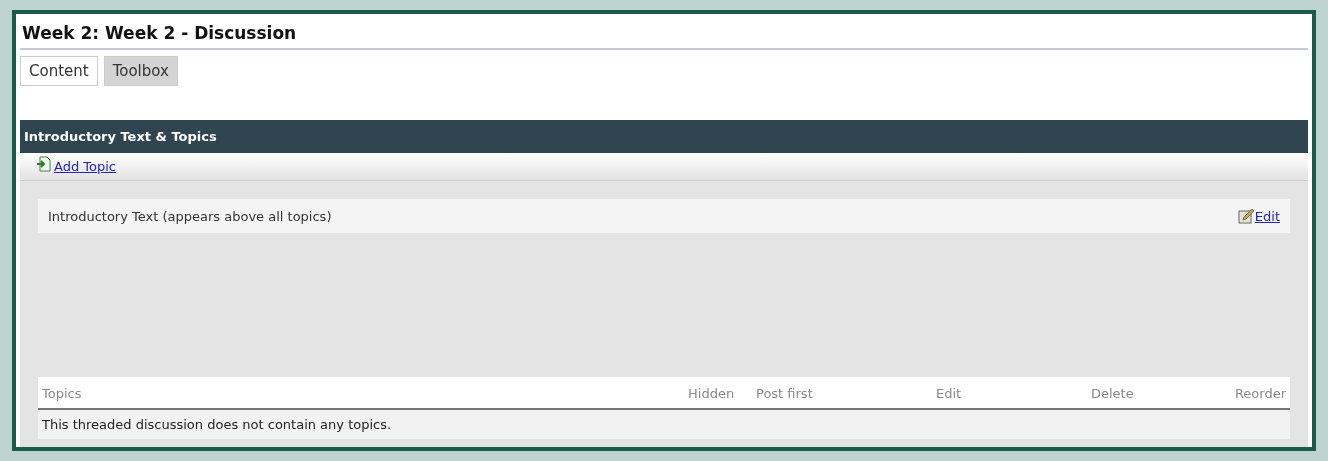 The height and width of the screenshot is (461, 1328). What do you see at coordinates (62, 393) in the screenshot?
I see `column-header: Topics` at bounding box center [62, 393].